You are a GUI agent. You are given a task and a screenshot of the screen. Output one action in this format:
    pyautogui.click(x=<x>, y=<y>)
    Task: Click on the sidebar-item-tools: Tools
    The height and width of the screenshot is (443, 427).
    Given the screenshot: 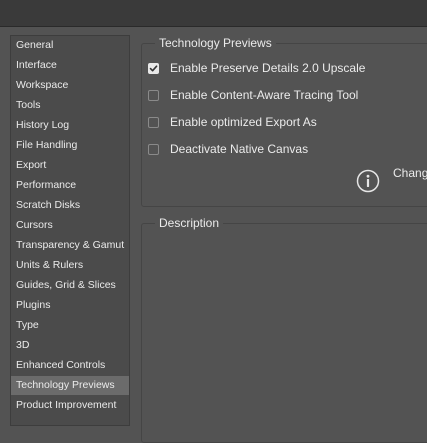 What is the action you would take?
    pyautogui.click(x=70, y=105)
    